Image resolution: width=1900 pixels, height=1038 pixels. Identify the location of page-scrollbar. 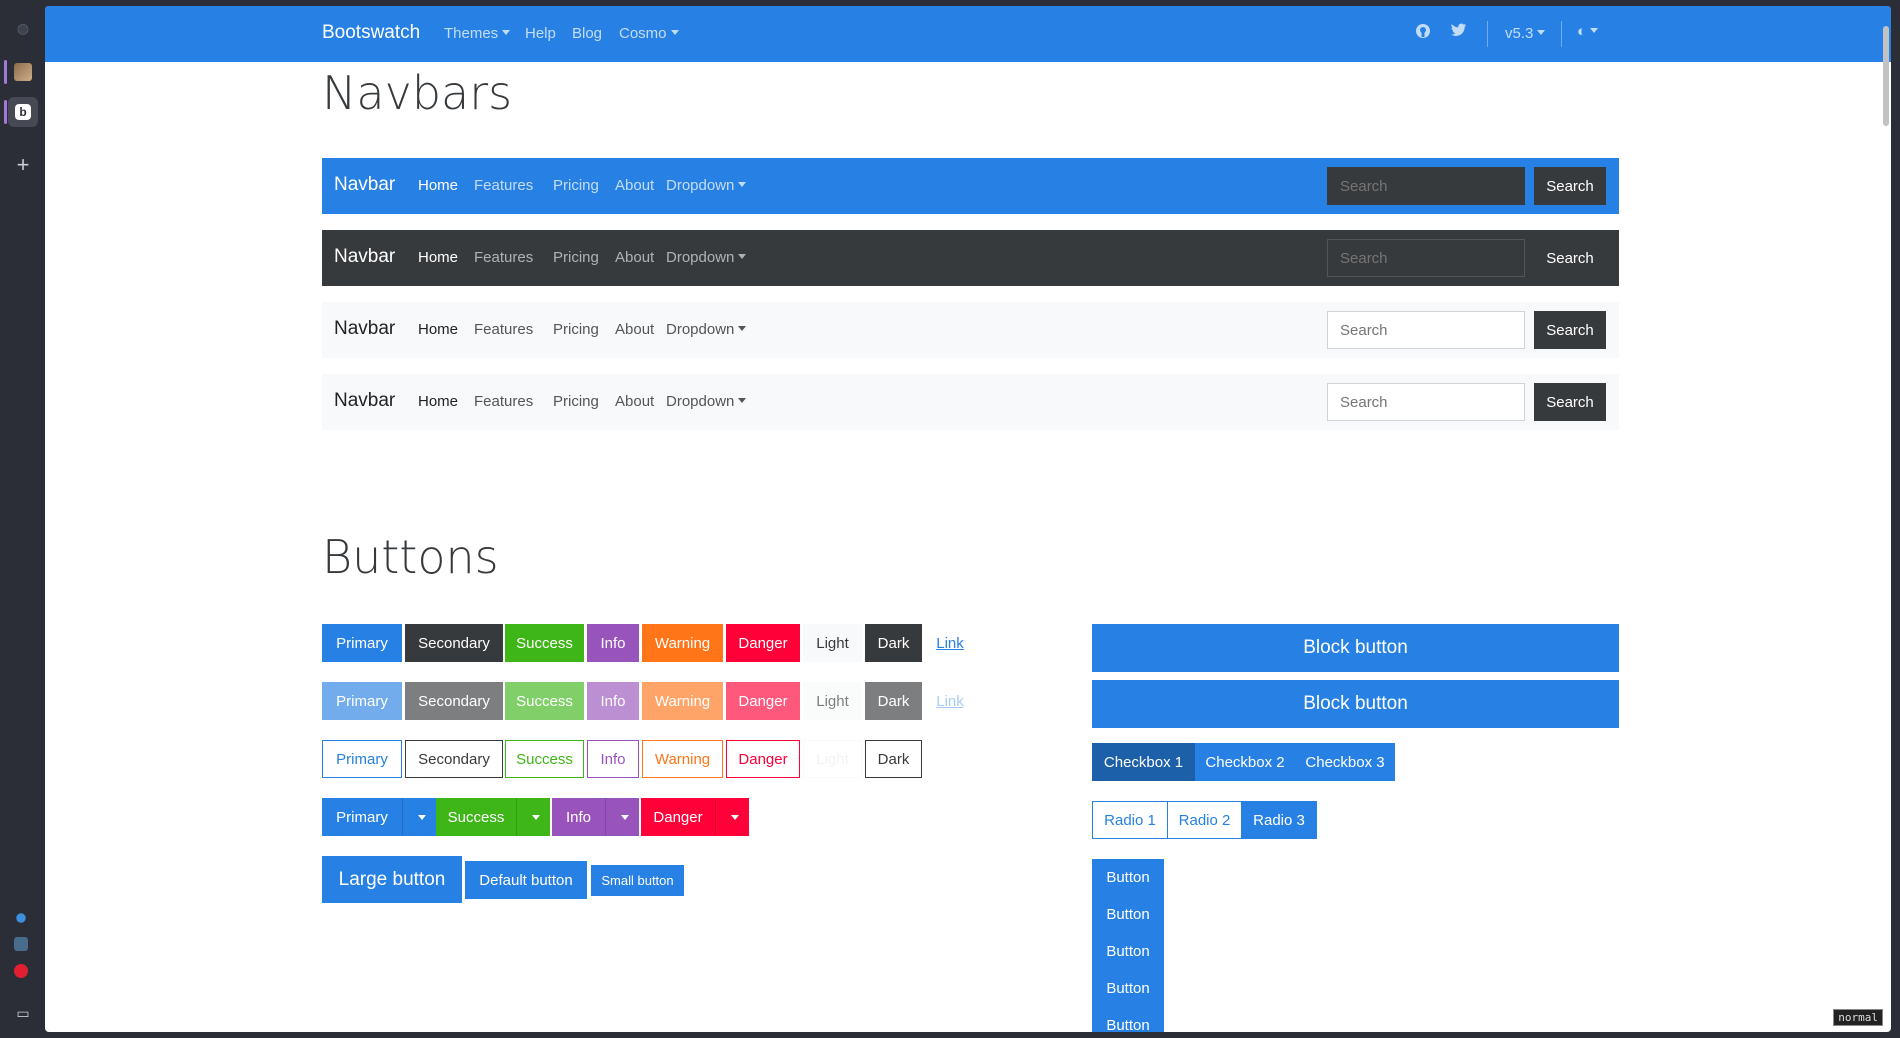
(1886, 76).